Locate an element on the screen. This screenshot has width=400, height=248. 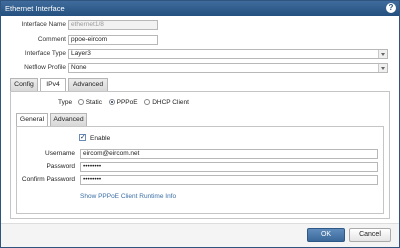
interface-type-row: Interface Type Layer3 is located at coordinates (200, 54).